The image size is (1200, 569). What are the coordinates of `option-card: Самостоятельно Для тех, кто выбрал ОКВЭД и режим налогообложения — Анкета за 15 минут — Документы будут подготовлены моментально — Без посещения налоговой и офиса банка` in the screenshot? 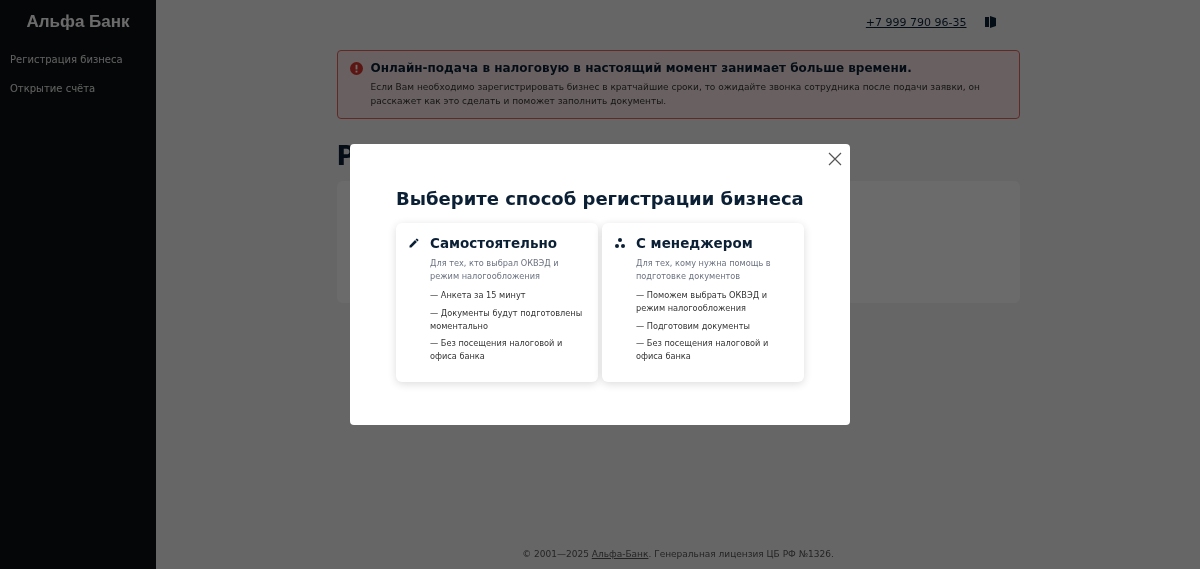 It's located at (497, 302).